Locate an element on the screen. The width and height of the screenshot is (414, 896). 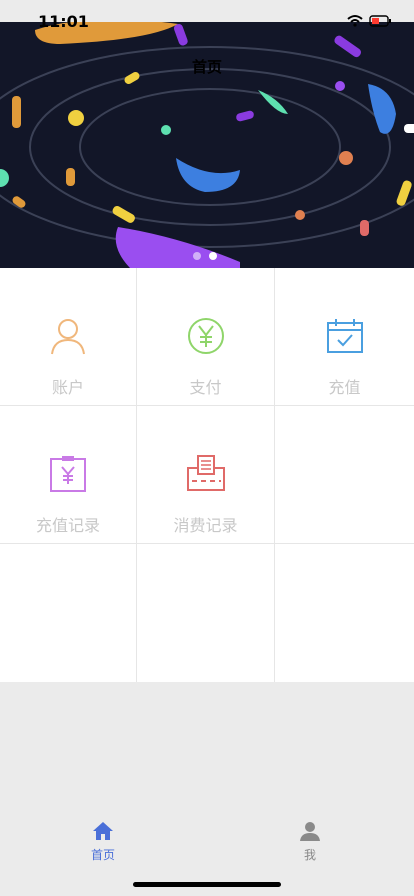
home-icon is located at coordinates (103, 831).